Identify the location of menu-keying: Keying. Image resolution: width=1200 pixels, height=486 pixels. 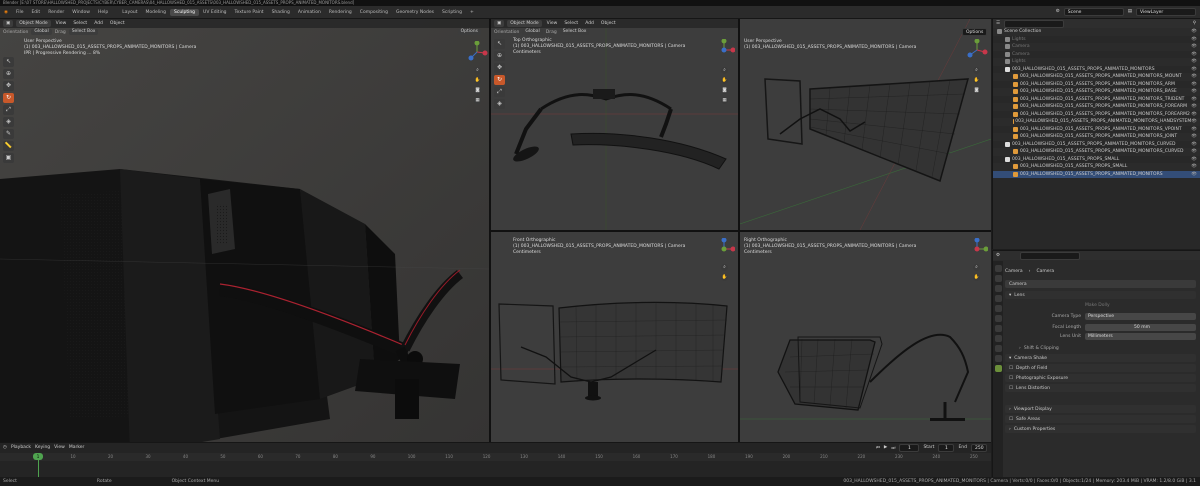
(42, 447).